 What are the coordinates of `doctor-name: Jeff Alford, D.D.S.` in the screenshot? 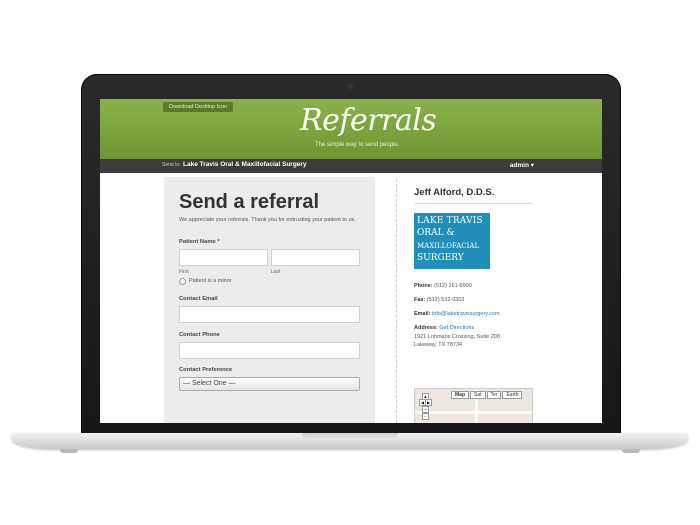 It's located at (454, 192).